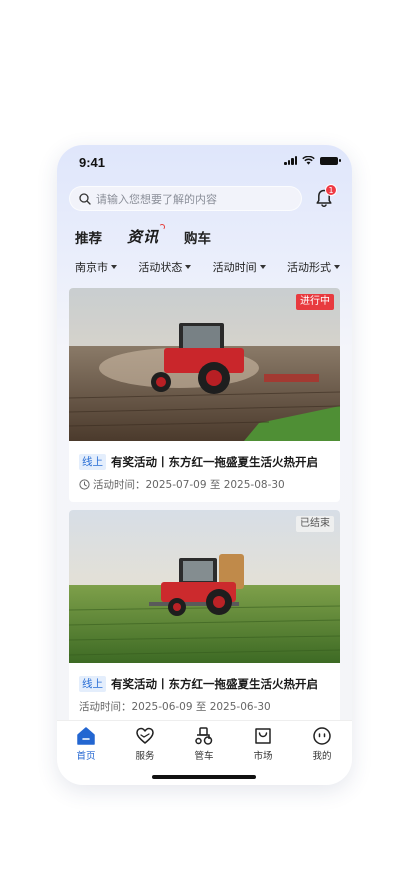 Image resolution: width=408 pixels, height=883 pixels. What do you see at coordinates (204, 162) in the screenshot?
I see `status-bar: 9:41` at bounding box center [204, 162].